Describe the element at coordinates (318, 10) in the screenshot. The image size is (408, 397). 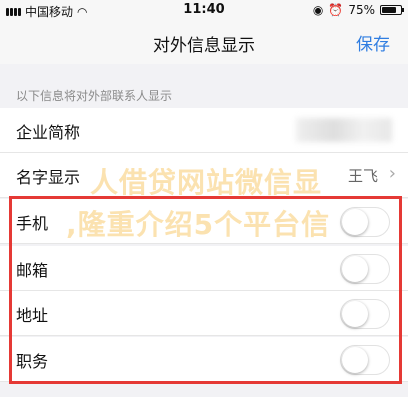
I see `orientation-lock-icon: ◉` at that location.